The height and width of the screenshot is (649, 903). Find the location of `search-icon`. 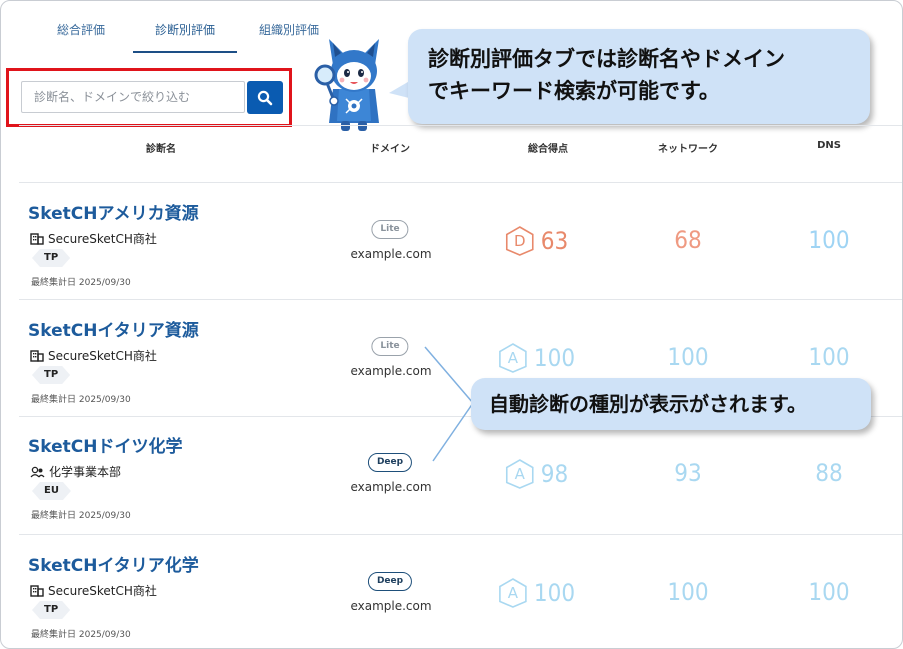

search-icon is located at coordinates (265, 97).